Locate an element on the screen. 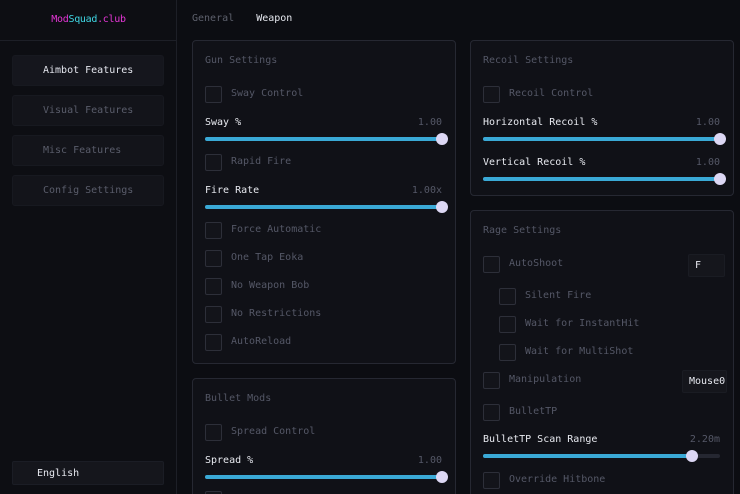 This screenshot has width=740, height=494. checkbox-label: Recoil Control is located at coordinates (551, 93).